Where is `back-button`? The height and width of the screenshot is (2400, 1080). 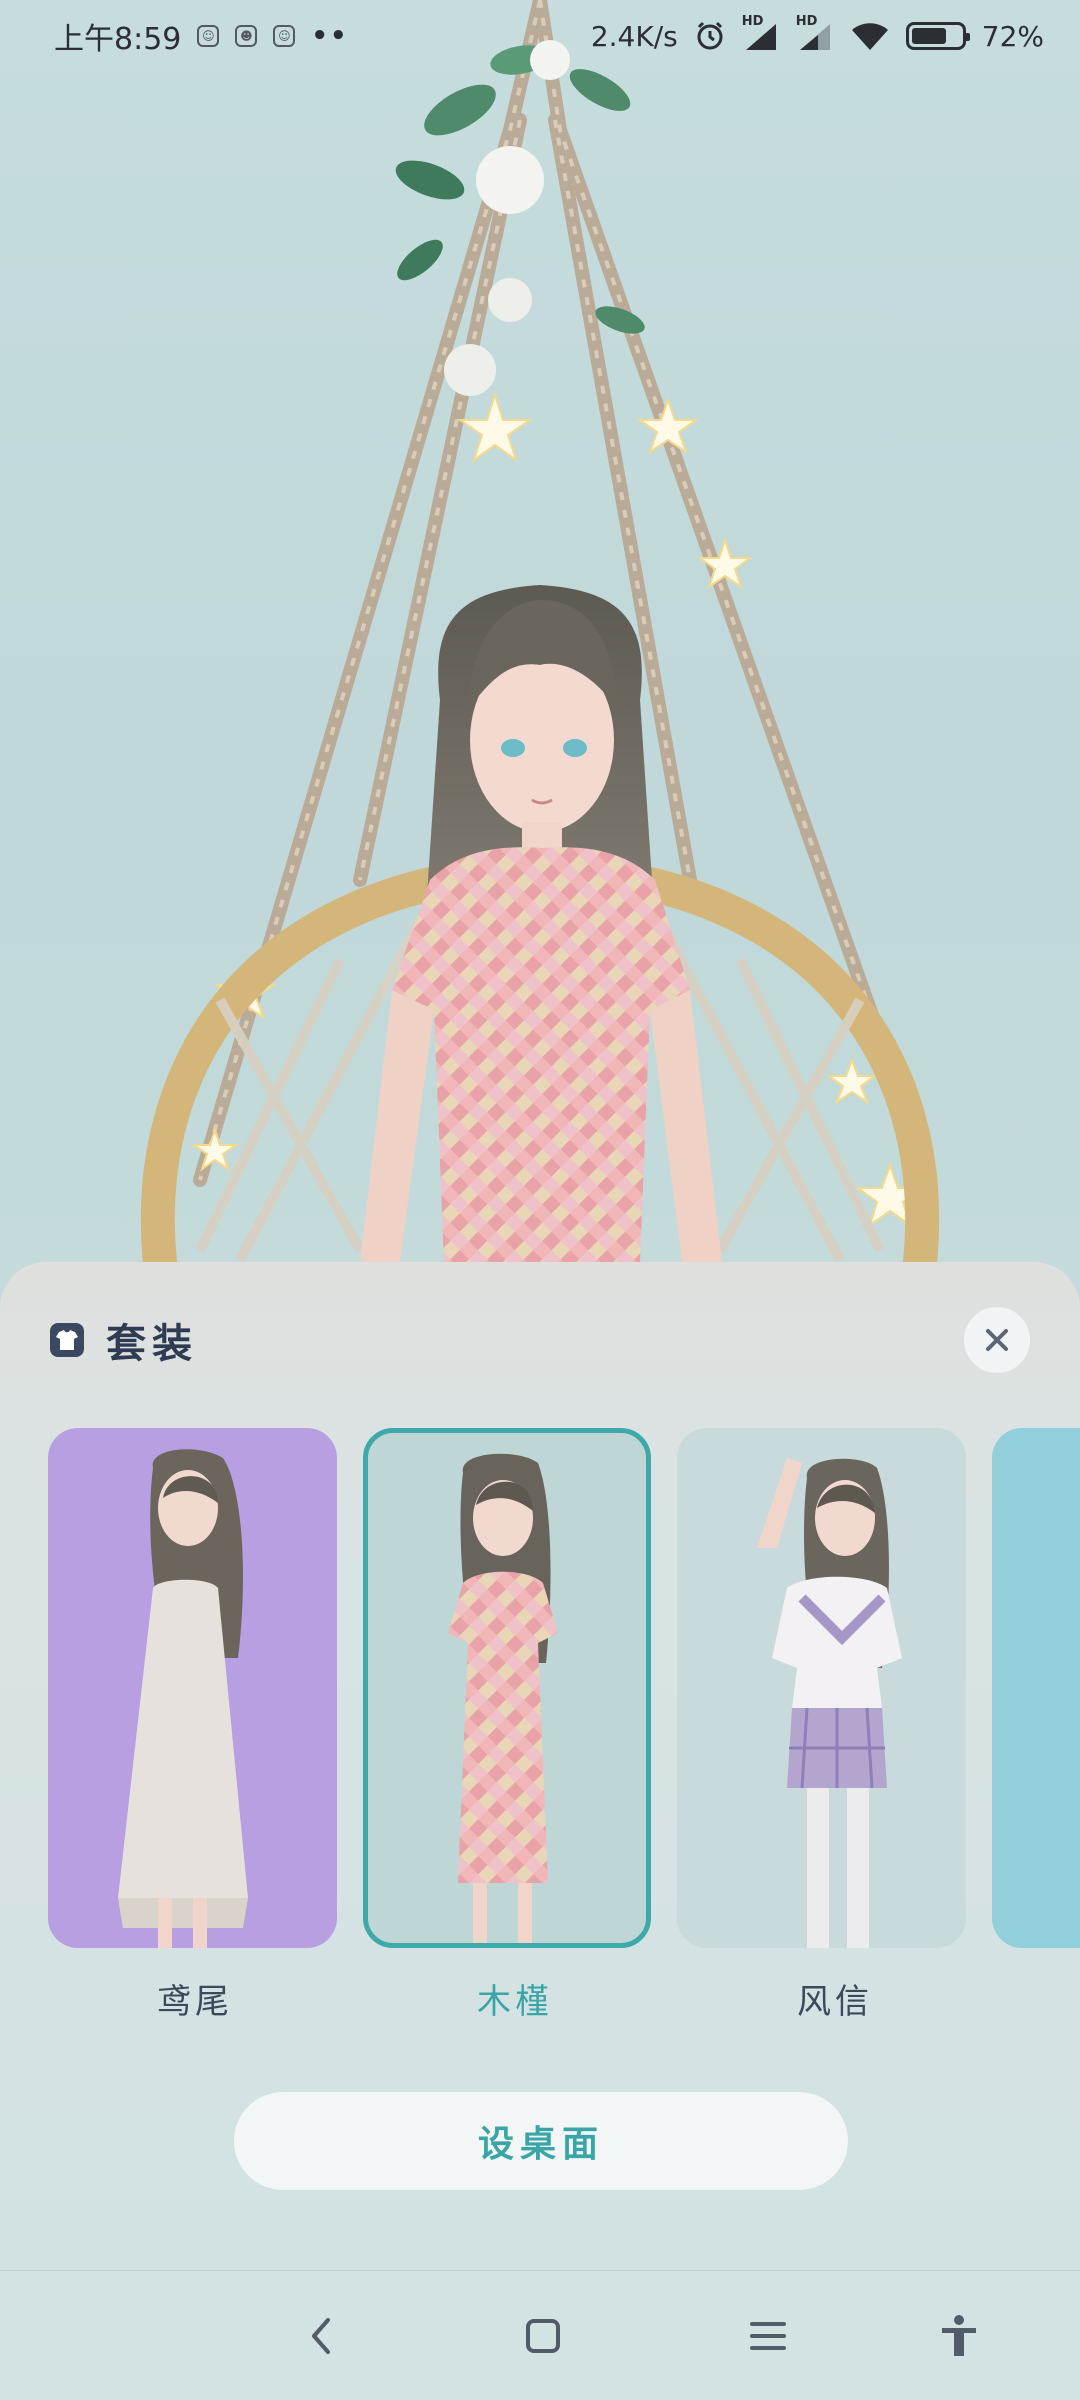 back-button is located at coordinates (321, 2336).